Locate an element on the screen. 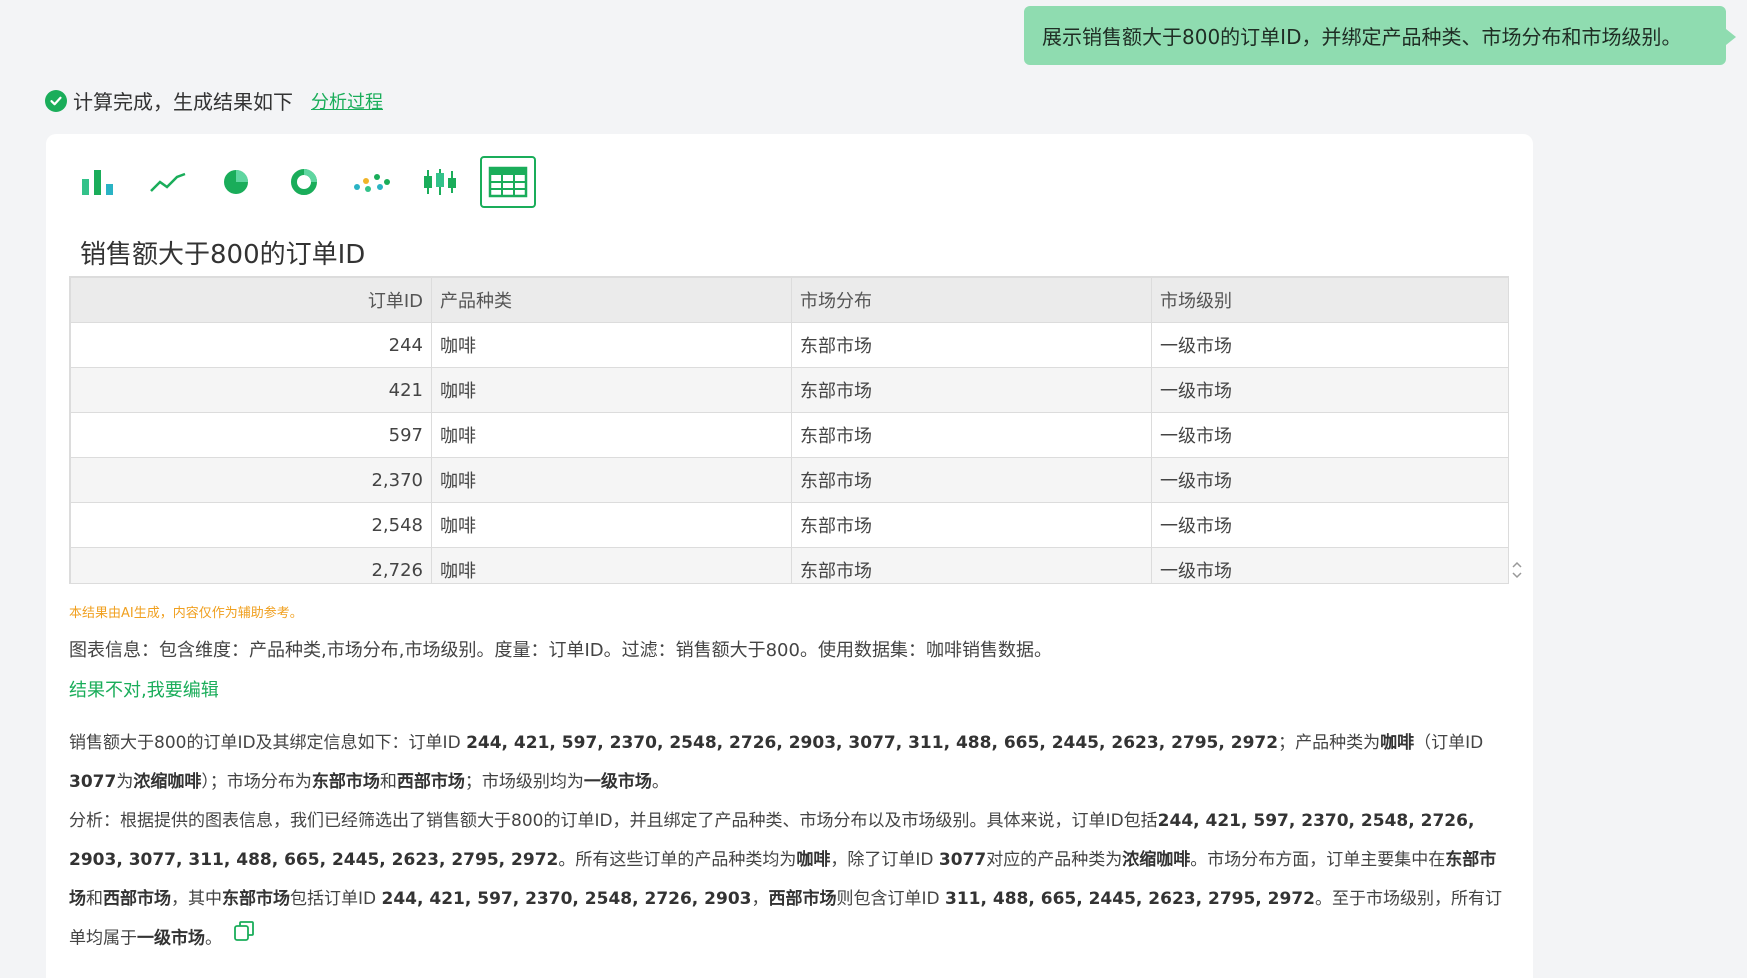 The width and height of the screenshot is (1747, 978). summary-text: 销售额大于800的订单ID及其绑定信息如下：订单ID is located at coordinates (268, 743).